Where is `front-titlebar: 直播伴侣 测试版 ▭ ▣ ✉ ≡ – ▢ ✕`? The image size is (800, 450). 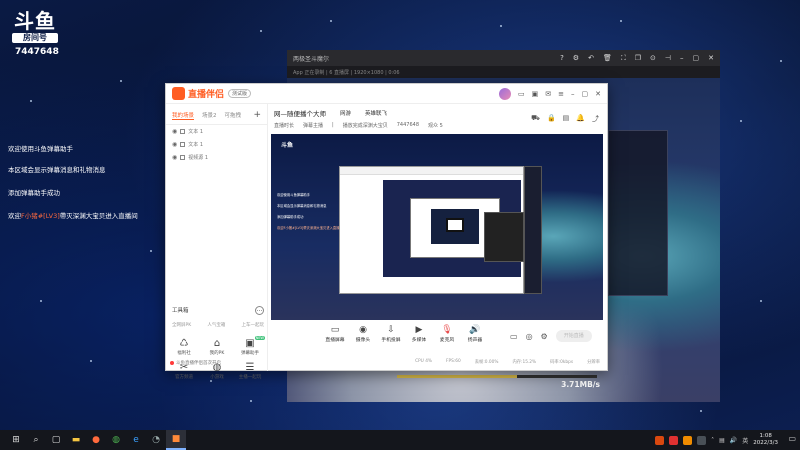 front-titlebar: 直播伴侣 测试版 ▭ ▣ ✉ ≡ – ▢ ✕ is located at coordinates (386, 94).